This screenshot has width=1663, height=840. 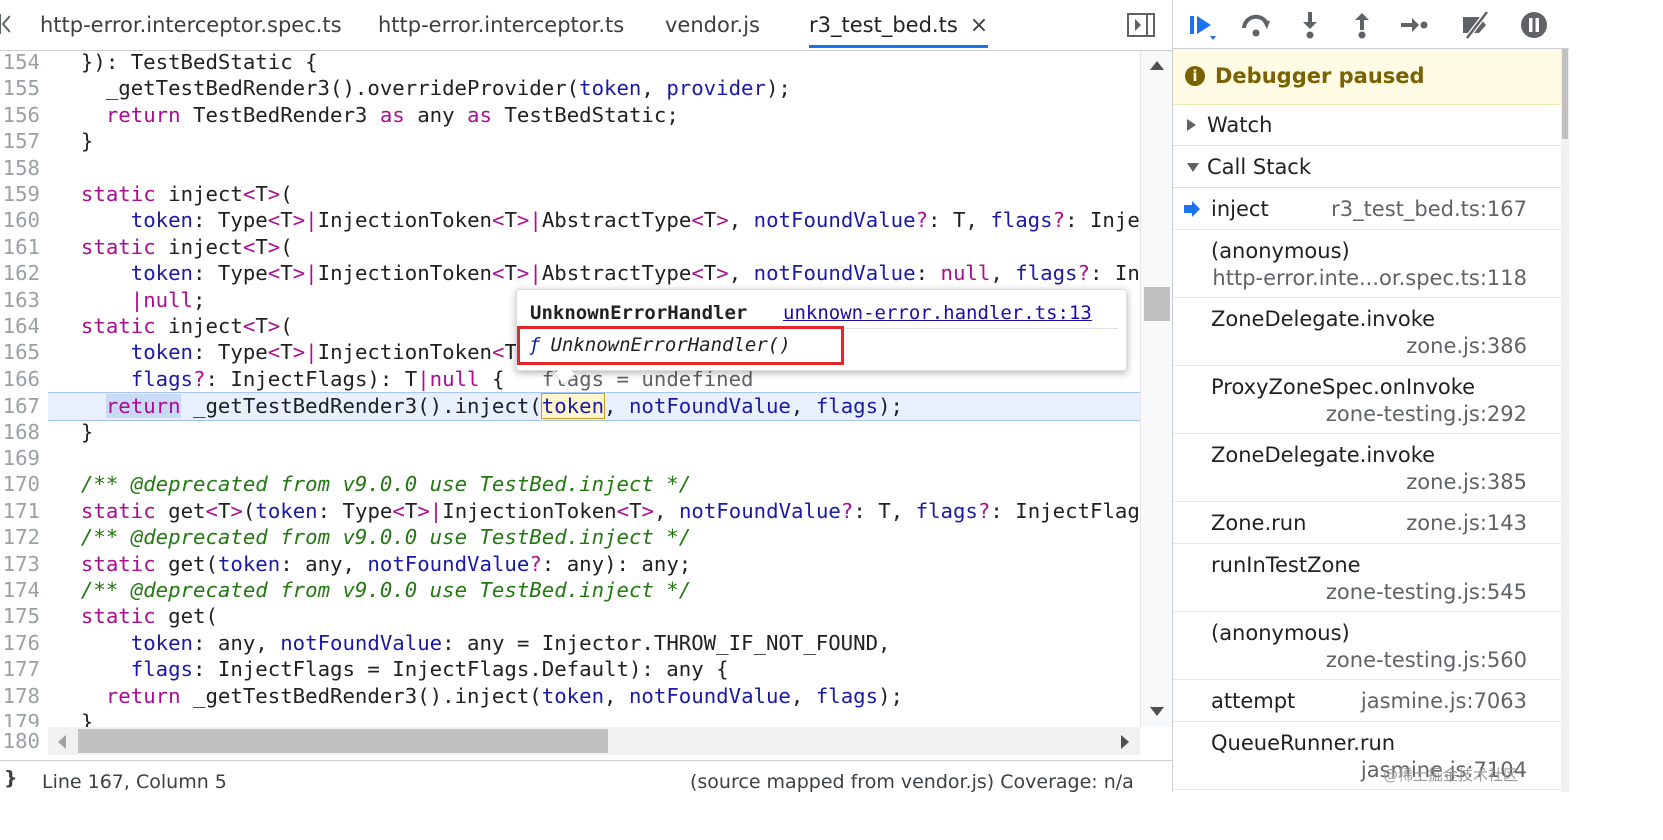 What do you see at coordinates (1466, 346) in the screenshot?
I see `frame-location: zone.js:386` at bounding box center [1466, 346].